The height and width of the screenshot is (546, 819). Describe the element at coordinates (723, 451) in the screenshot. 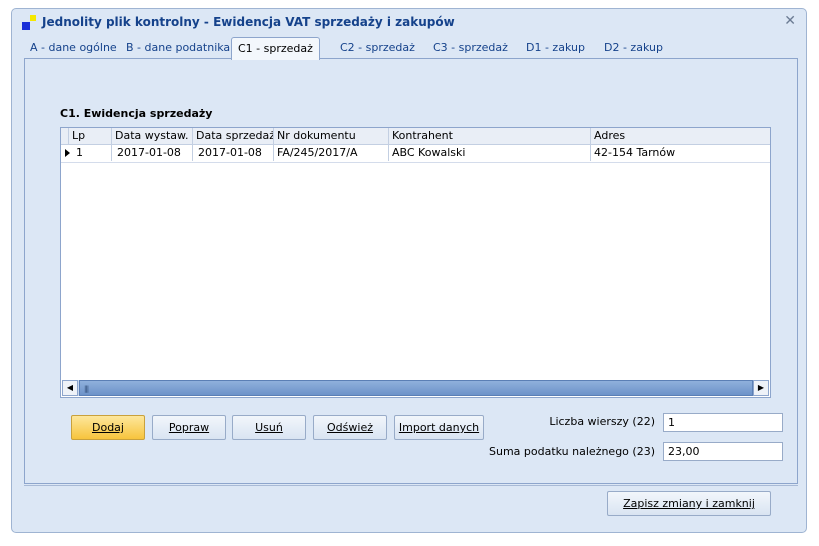

I see `tax-sum-field: 23,00` at that location.